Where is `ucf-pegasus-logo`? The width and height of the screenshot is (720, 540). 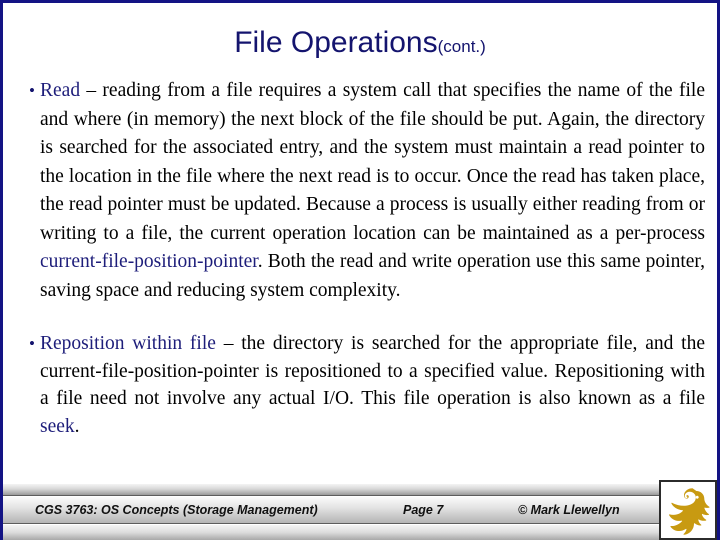
ucf-pegasus-logo is located at coordinates (688, 510).